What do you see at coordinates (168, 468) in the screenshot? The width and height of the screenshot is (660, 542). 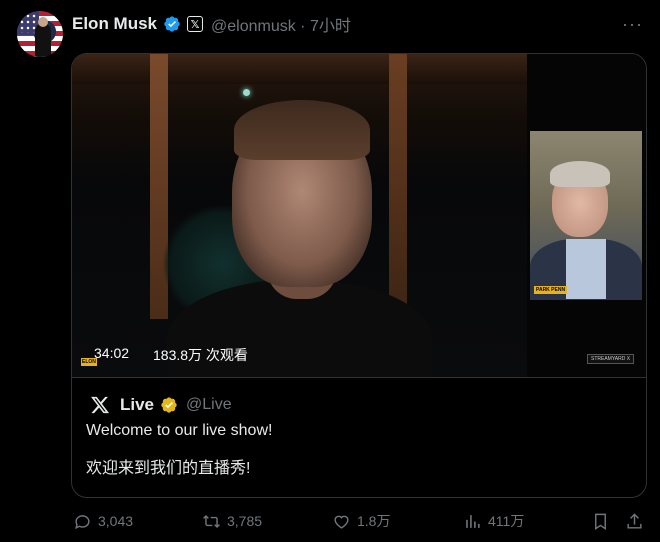 I see `quoted-text-chinese: 欢迎来到我们的直播秀!` at bounding box center [168, 468].